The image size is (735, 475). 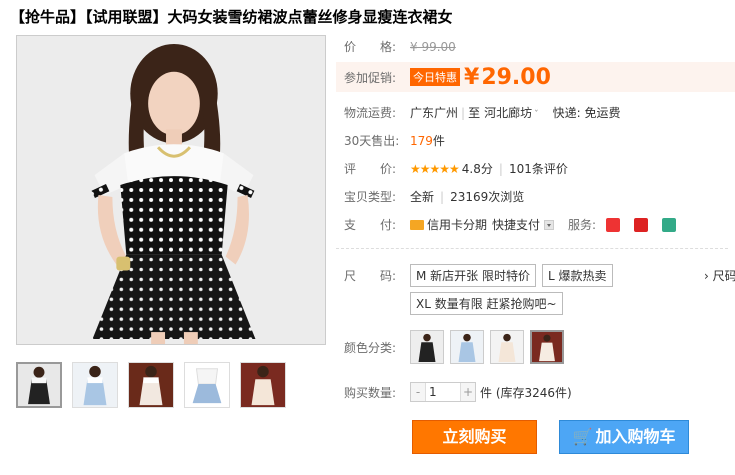 What do you see at coordinates (370, 47) in the screenshot?
I see `price-label: 价 格:` at bounding box center [370, 47].